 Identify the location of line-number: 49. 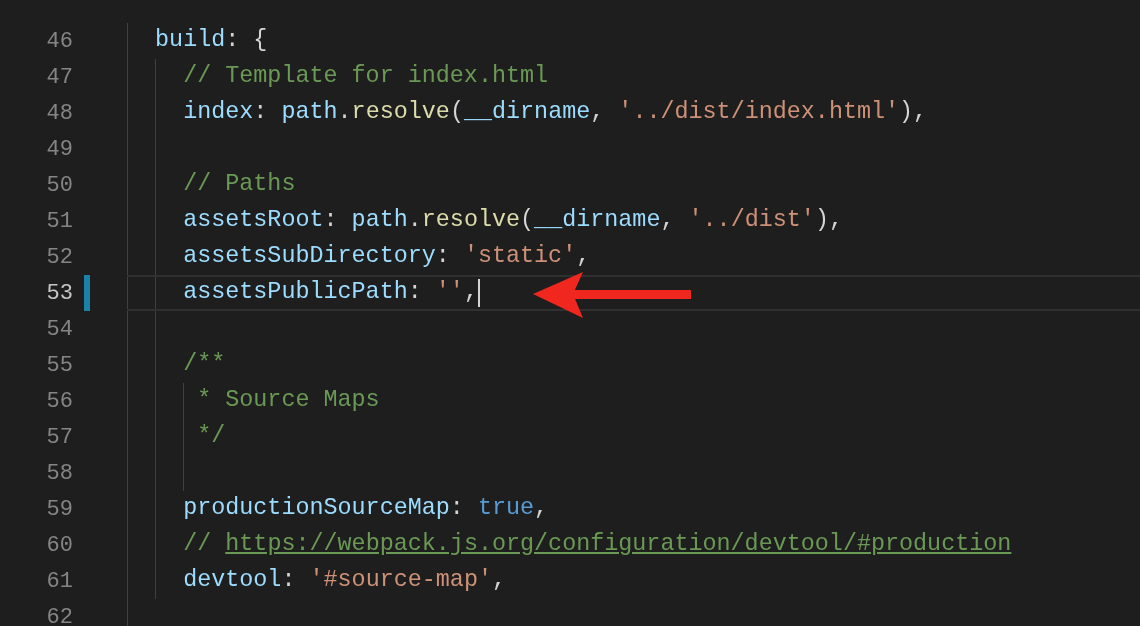
(59, 149).